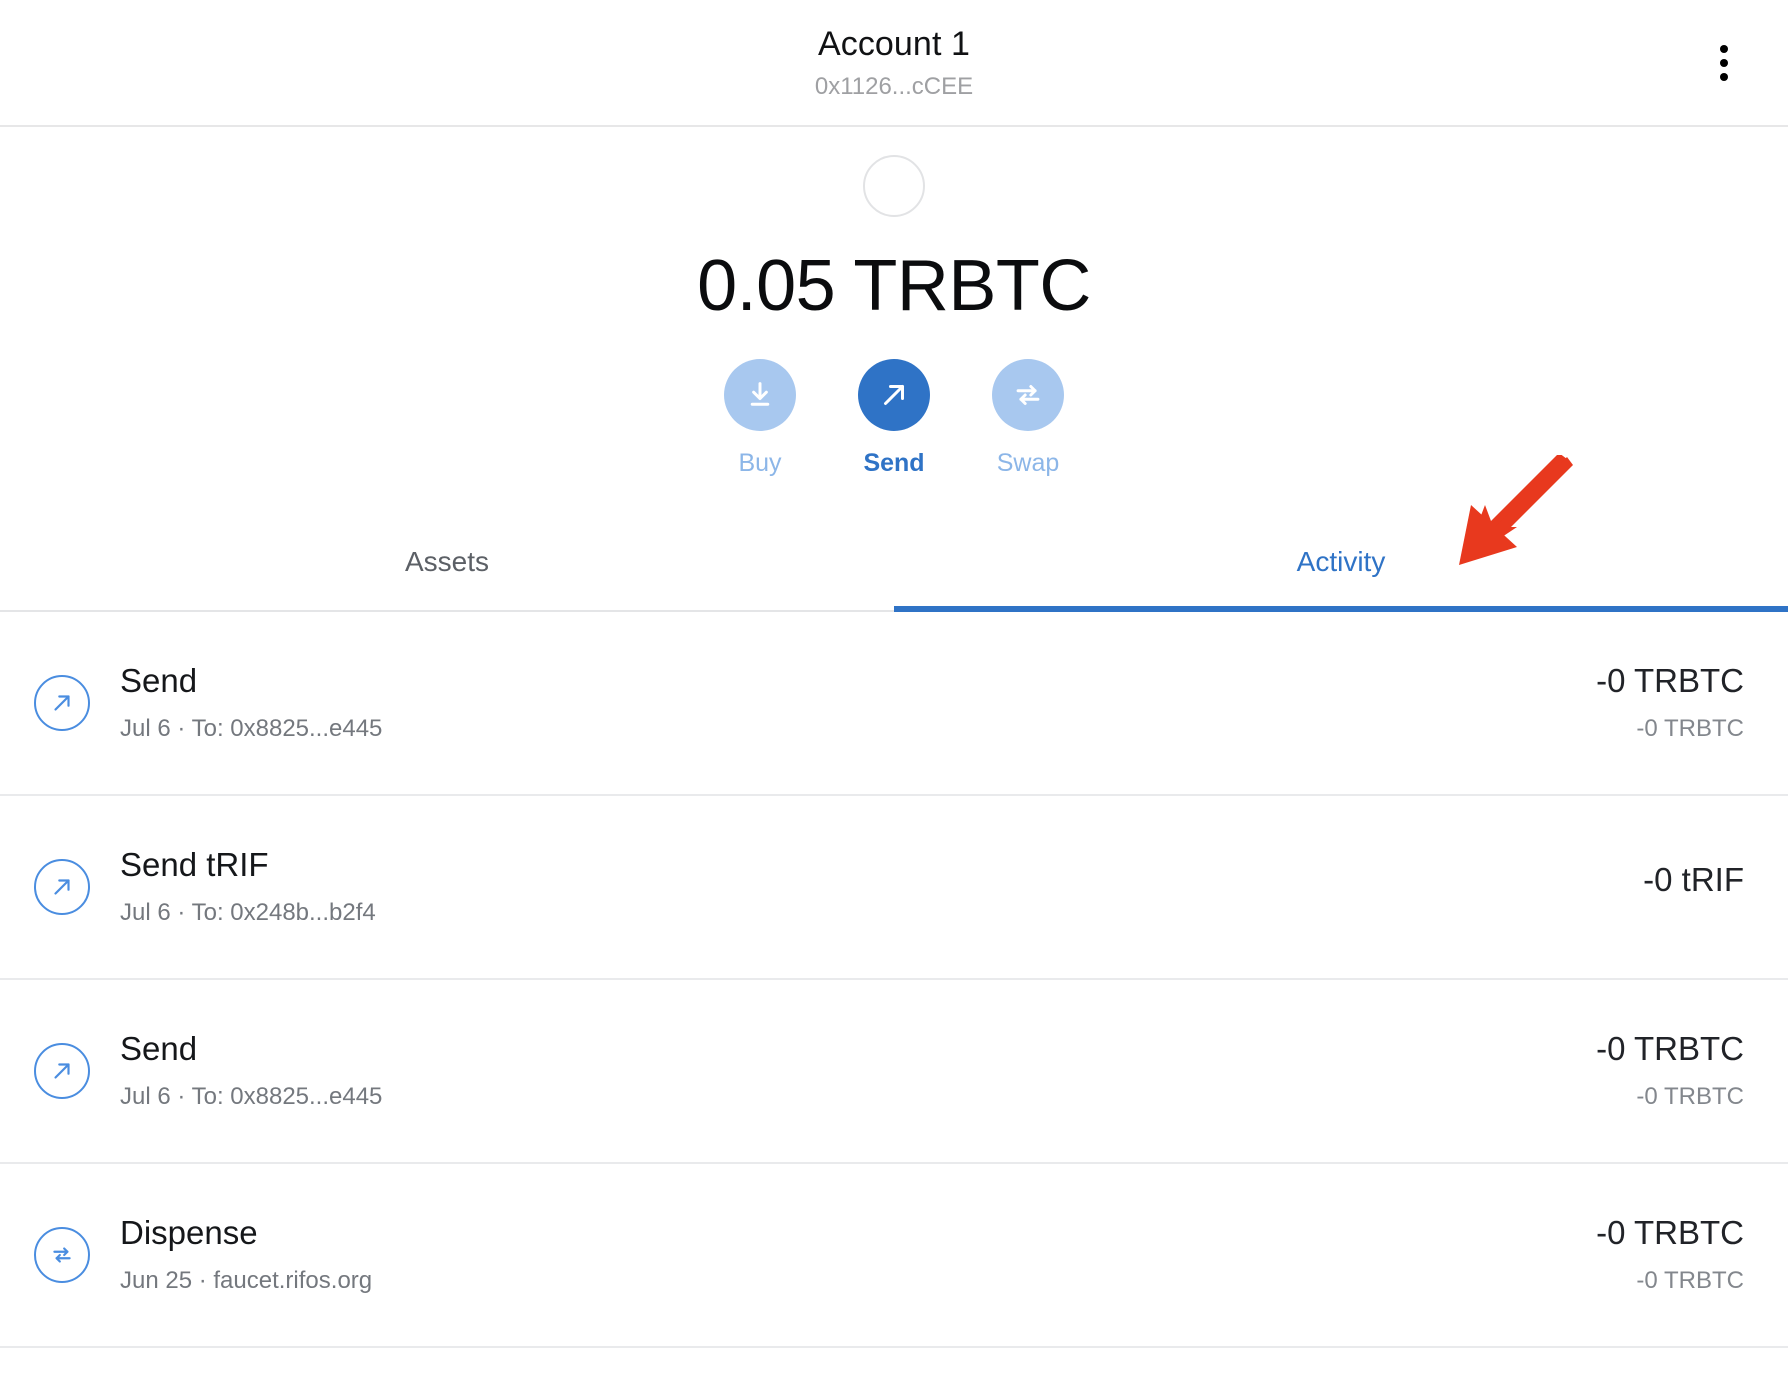 The height and width of the screenshot is (1396, 1788). I want to click on buy-button: Buy, so click(760, 418).